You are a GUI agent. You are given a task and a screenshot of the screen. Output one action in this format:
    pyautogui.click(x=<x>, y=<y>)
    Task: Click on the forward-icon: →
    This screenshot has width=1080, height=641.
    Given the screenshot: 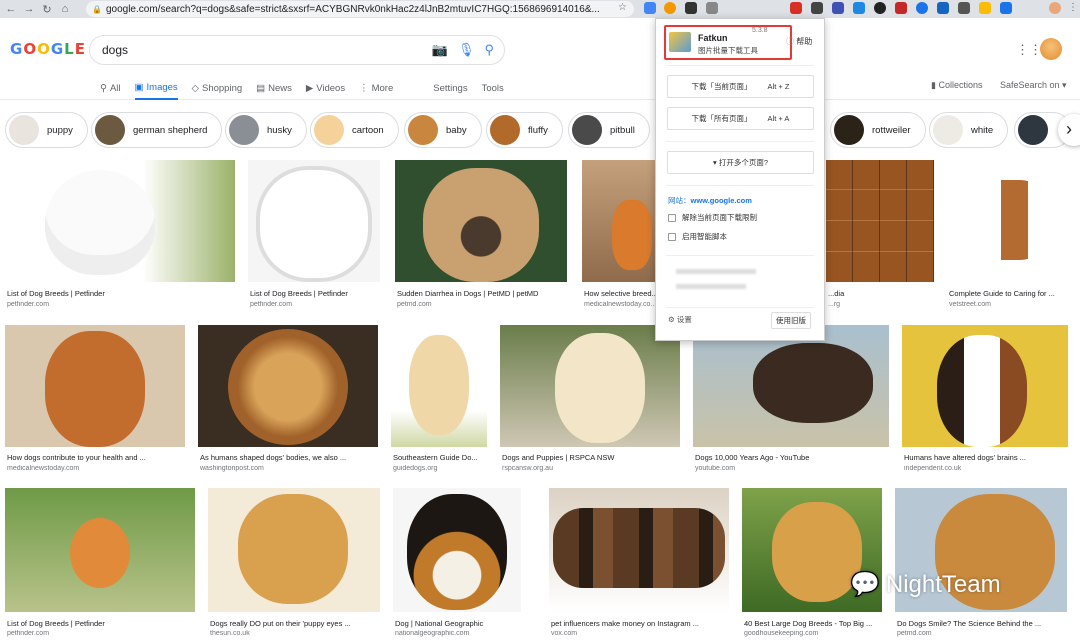 What is the action you would take?
    pyautogui.click(x=29, y=9)
    